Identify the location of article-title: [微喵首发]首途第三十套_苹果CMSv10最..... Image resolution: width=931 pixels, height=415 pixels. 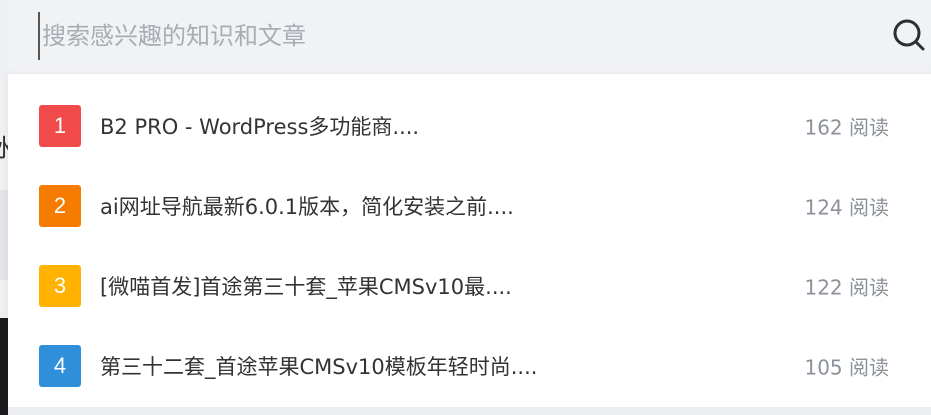
(306, 287).